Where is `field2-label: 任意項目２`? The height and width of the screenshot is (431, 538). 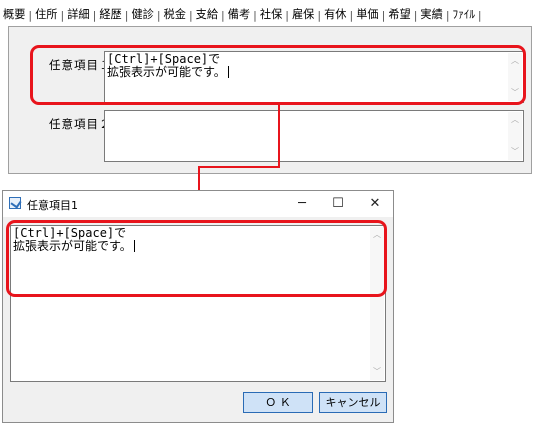
field2-label: 任意項目２ is located at coordinates (80, 124).